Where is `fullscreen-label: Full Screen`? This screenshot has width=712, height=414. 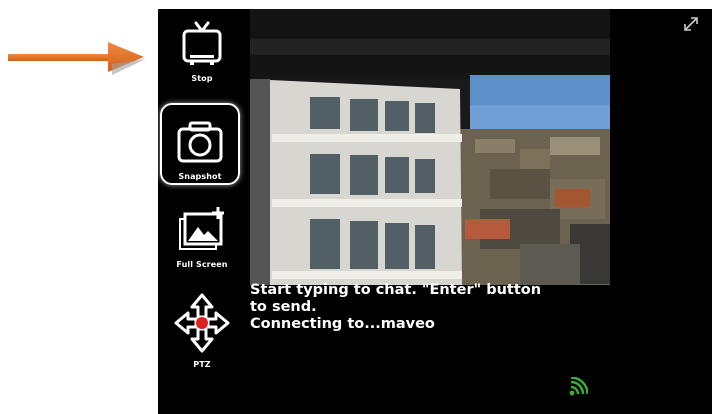
fullscreen-label: Full Screen is located at coordinates (202, 264).